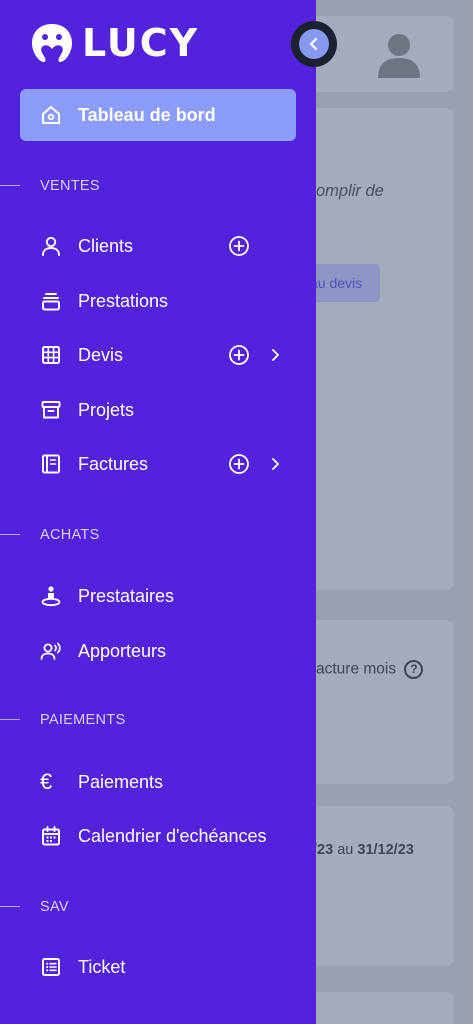 This screenshot has height=1024, width=473. Describe the element at coordinates (50, 651) in the screenshot. I see `user-voice-icon` at that location.